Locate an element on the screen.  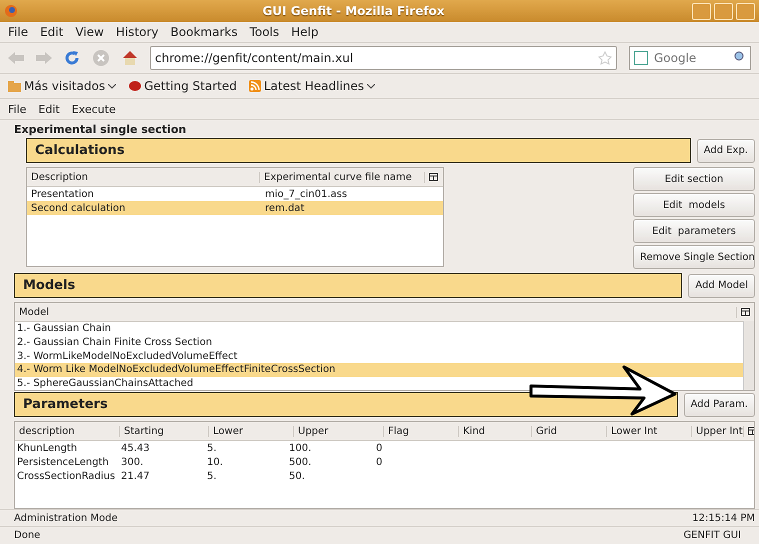
table-cell-text: 45.43 is located at coordinates (135, 448).